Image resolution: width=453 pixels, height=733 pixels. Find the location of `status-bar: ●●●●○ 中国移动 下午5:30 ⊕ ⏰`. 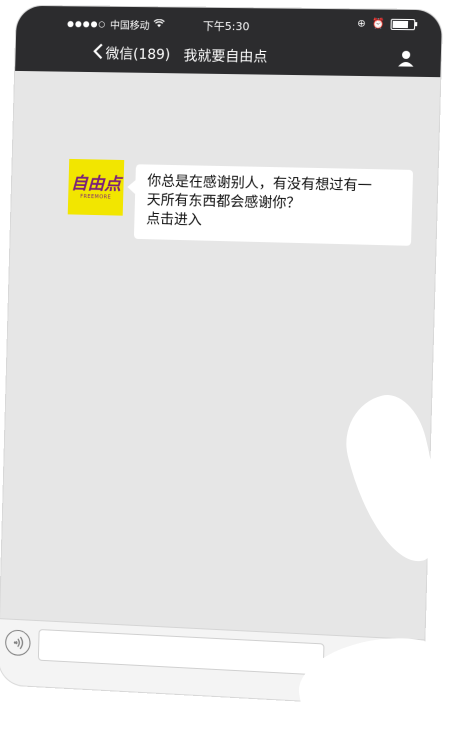

status-bar: ●●●●○ 中国移动 下午5:30 ⊕ ⏰ is located at coordinates (229, 25).